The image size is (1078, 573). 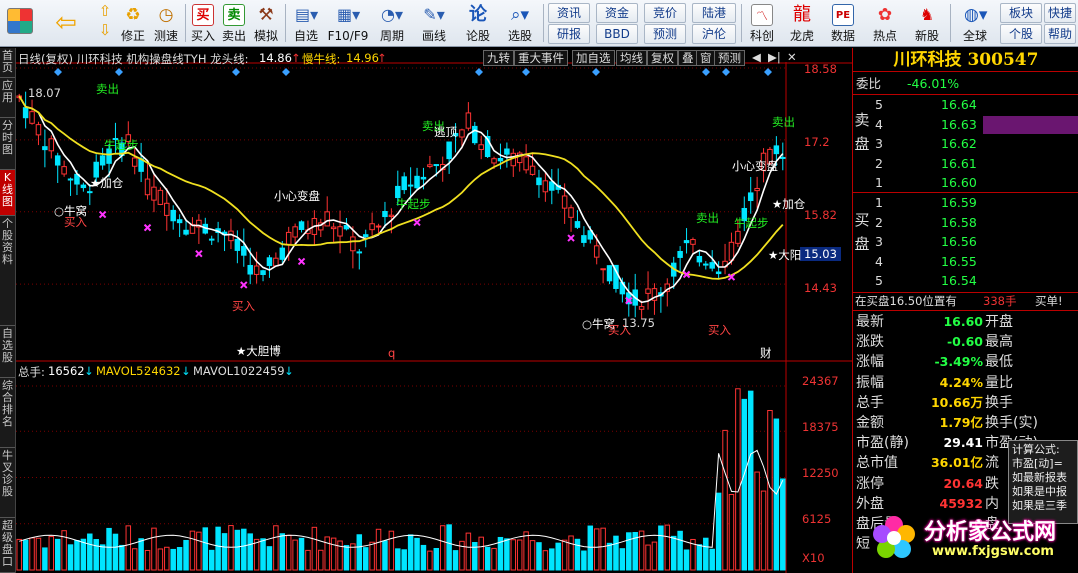 I want to click on research-button: 研报, so click(x=569, y=34).